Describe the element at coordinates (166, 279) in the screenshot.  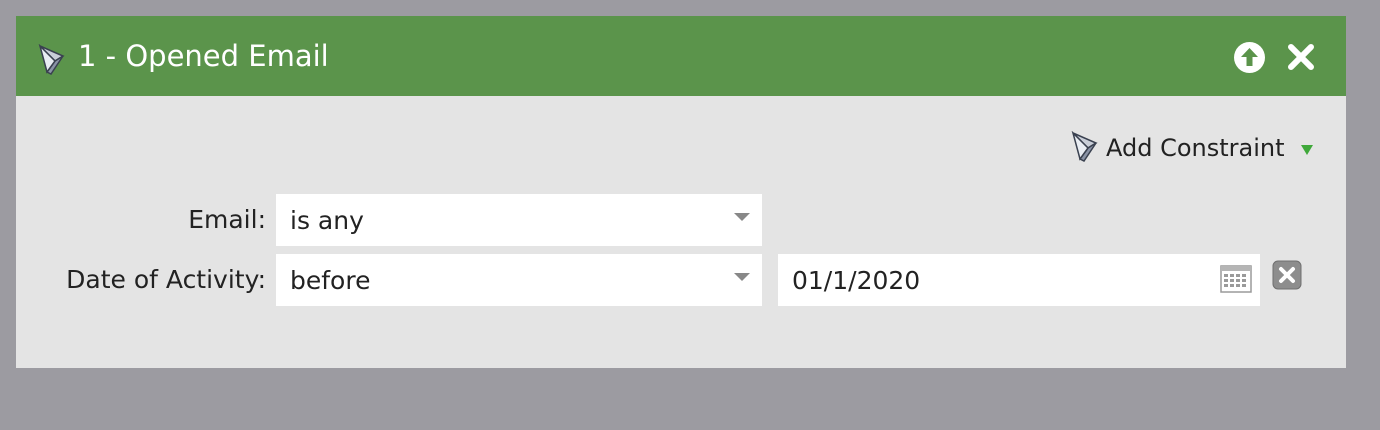
I see `date-of-activity-label: Date of Activity:` at that location.